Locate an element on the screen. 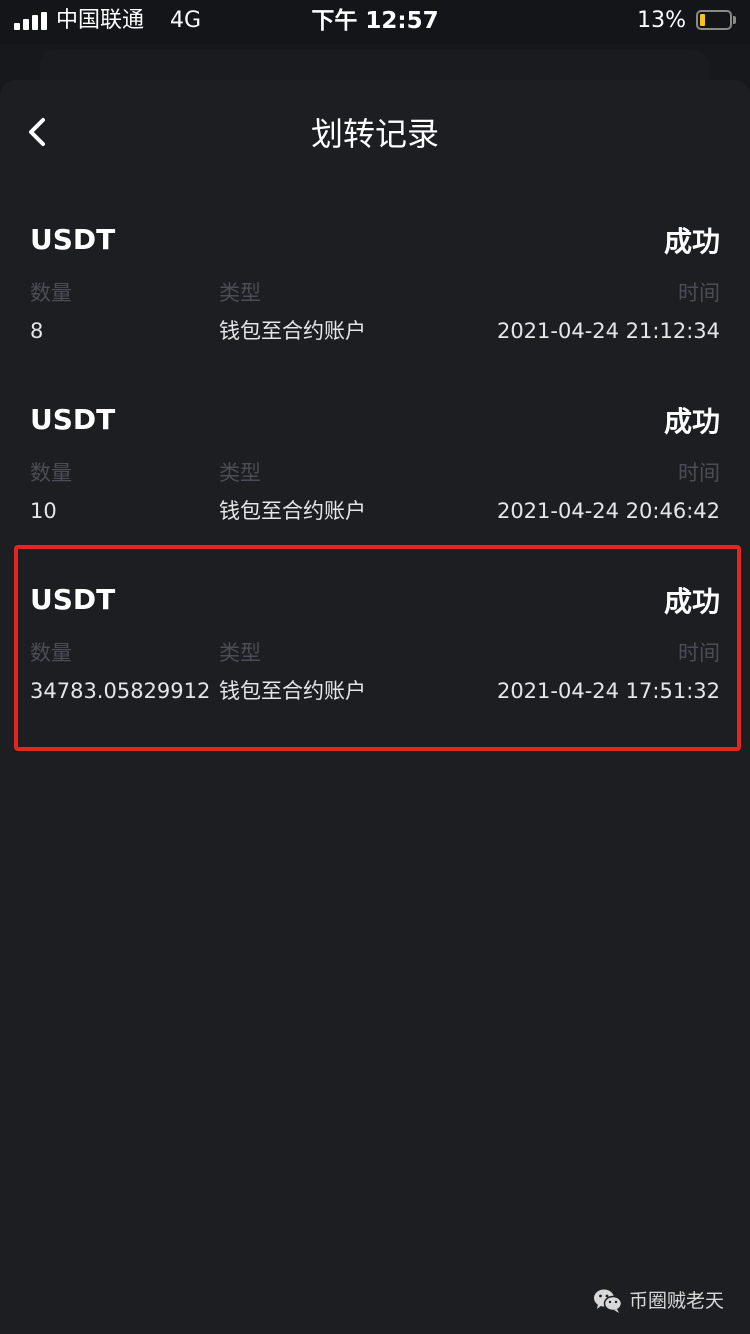 Image resolution: width=750 pixels, height=1334 pixels. record-amount: 8 is located at coordinates (37, 331).